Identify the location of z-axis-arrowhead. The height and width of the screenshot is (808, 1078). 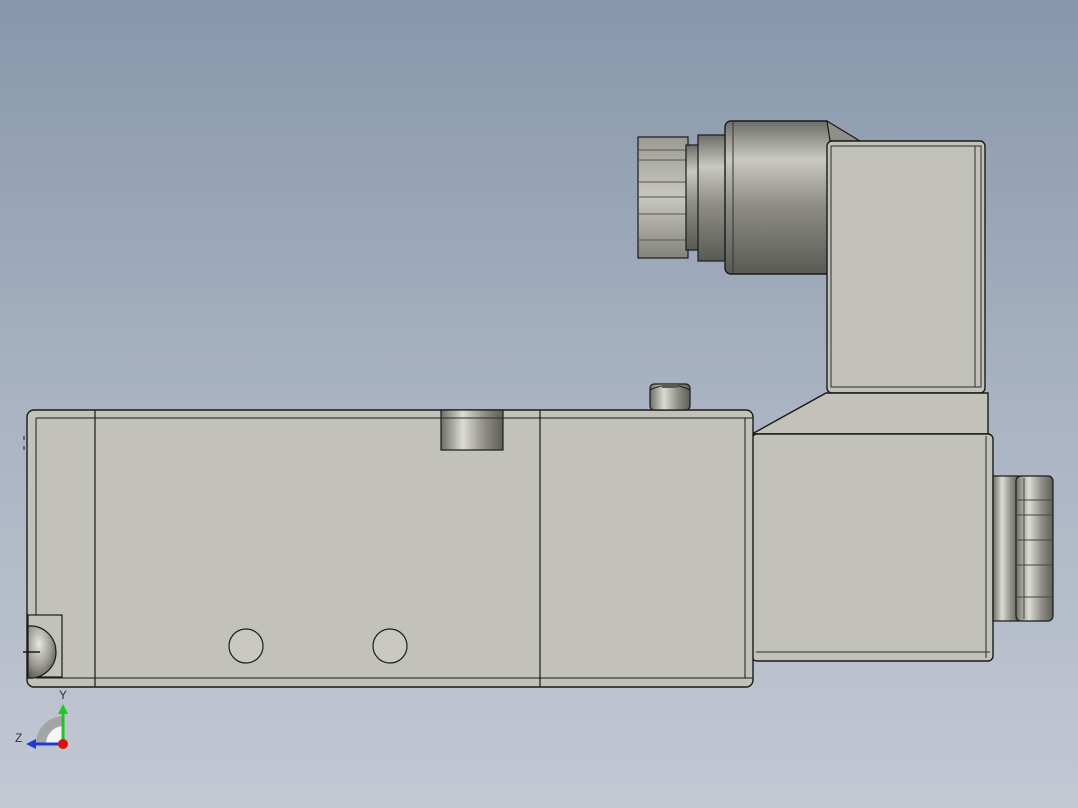
(31, 744).